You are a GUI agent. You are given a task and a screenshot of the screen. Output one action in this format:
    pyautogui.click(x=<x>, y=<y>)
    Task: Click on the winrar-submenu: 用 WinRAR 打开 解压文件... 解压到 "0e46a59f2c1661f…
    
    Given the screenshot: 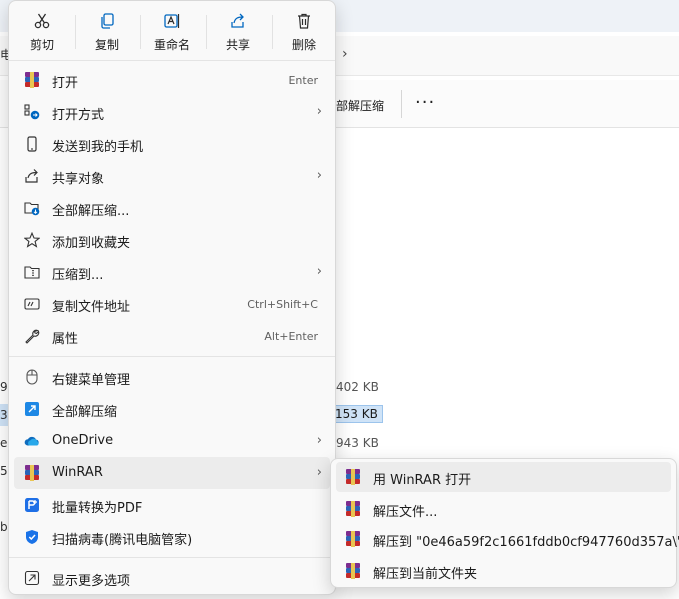 What is the action you would take?
    pyautogui.click(x=504, y=523)
    